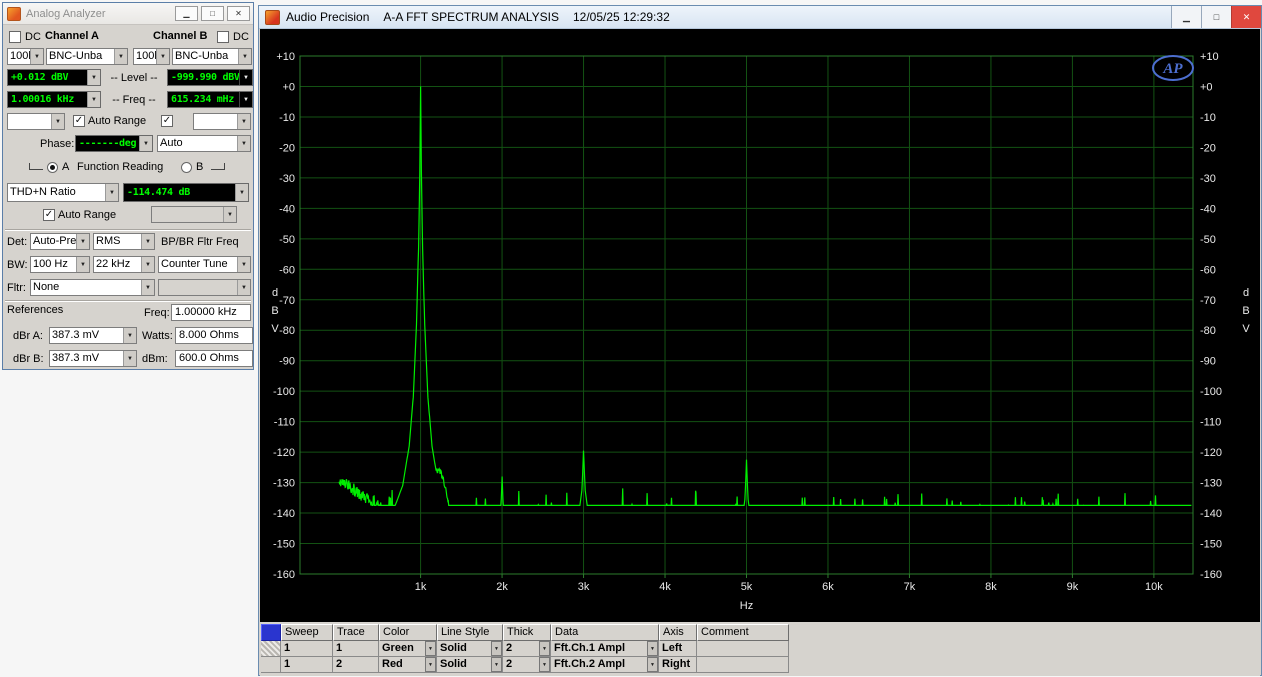  Describe the element at coordinates (202, 56) in the screenshot. I see `combo-value: BNC-Unba` at that location.